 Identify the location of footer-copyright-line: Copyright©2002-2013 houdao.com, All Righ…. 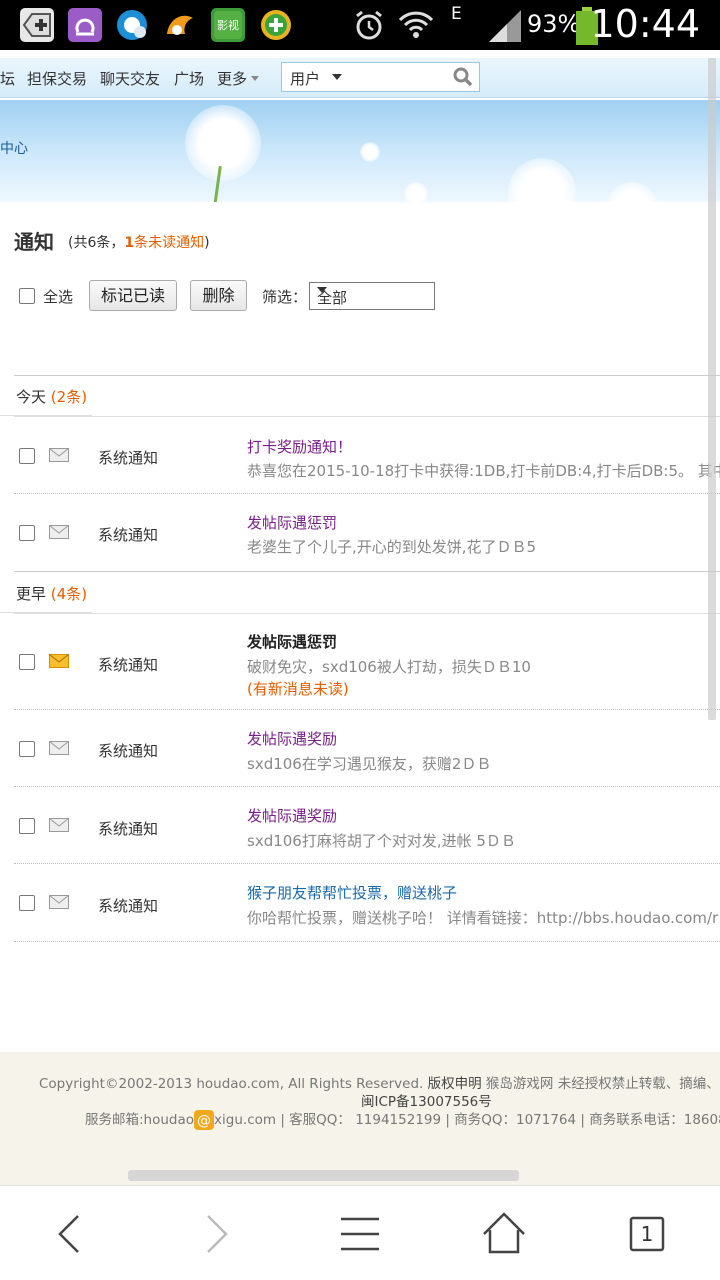
(379, 1082).